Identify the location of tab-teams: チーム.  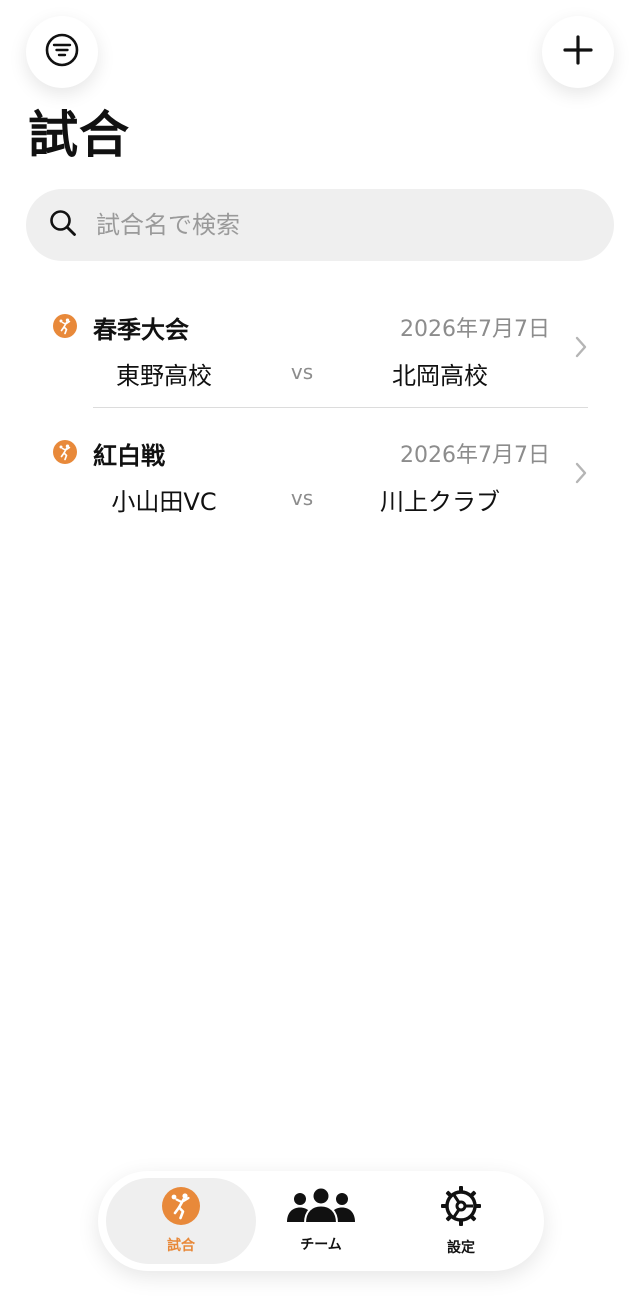
(321, 1221).